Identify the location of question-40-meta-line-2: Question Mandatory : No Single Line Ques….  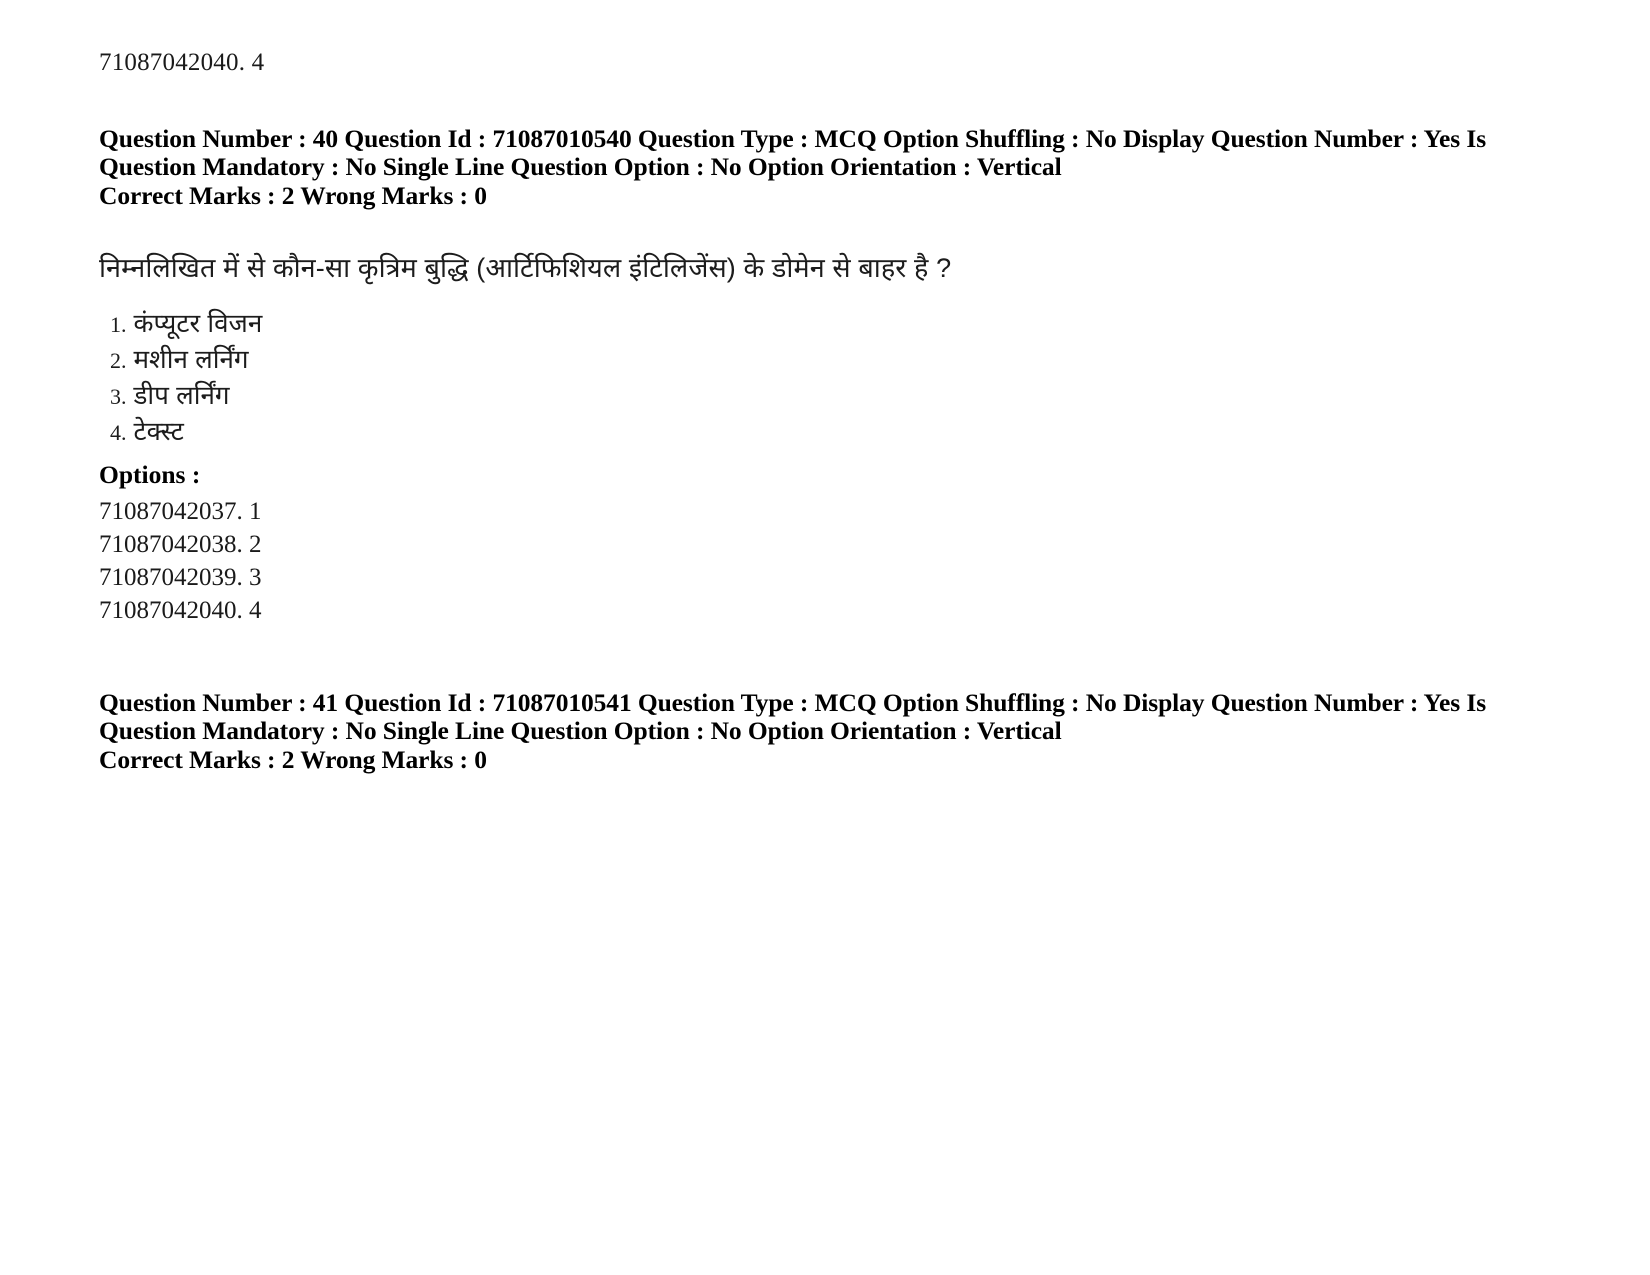
(580, 166).